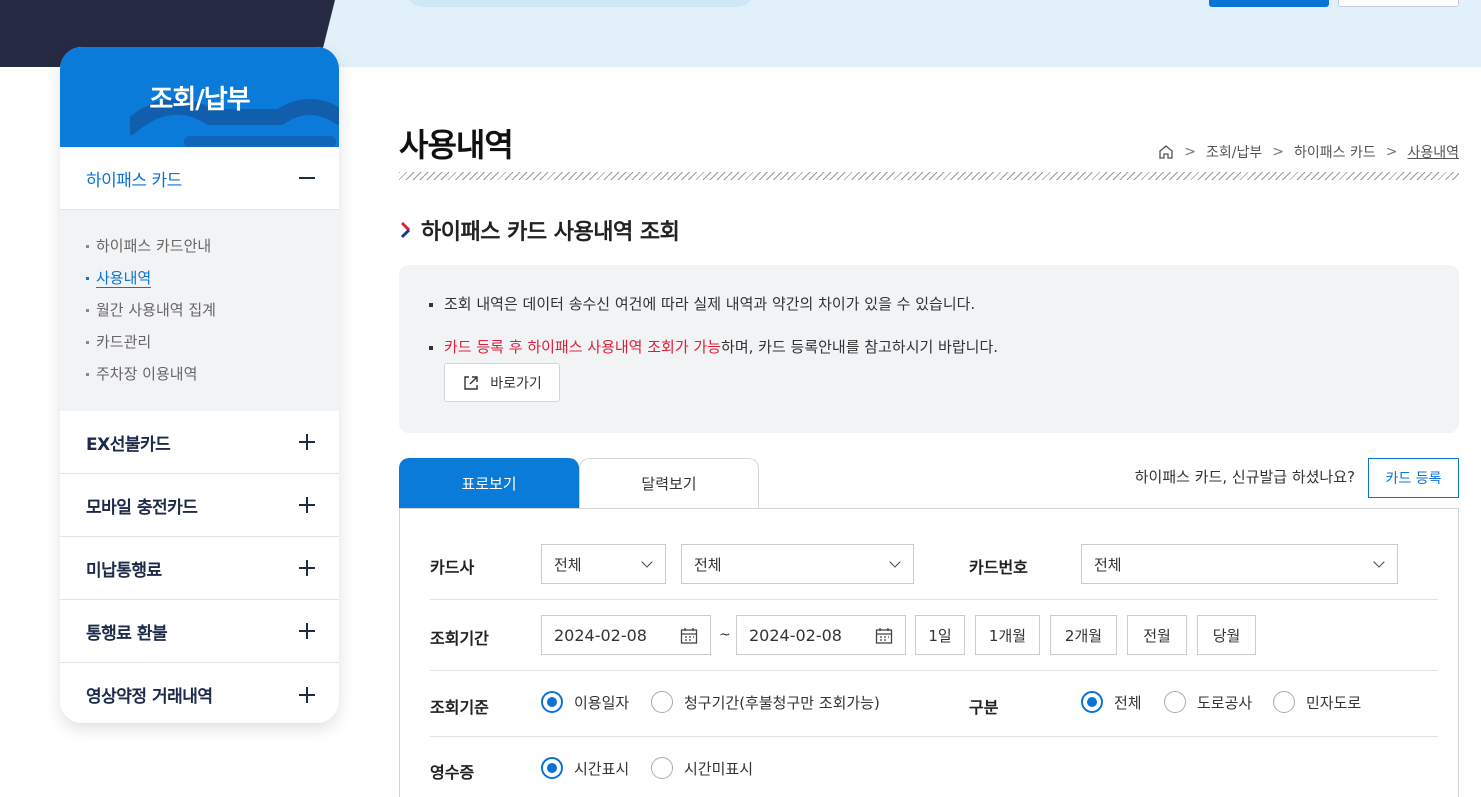 This screenshot has height=797, width=1481. I want to click on card-company-select: 전체, so click(603, 564).